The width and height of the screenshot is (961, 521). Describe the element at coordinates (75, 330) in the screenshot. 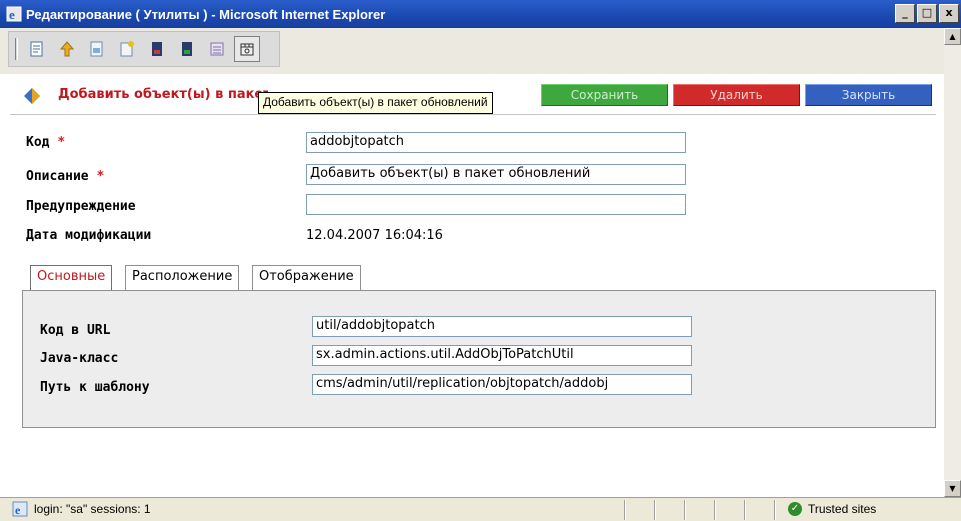

I see `url-code-label: Код в URL` at that location.